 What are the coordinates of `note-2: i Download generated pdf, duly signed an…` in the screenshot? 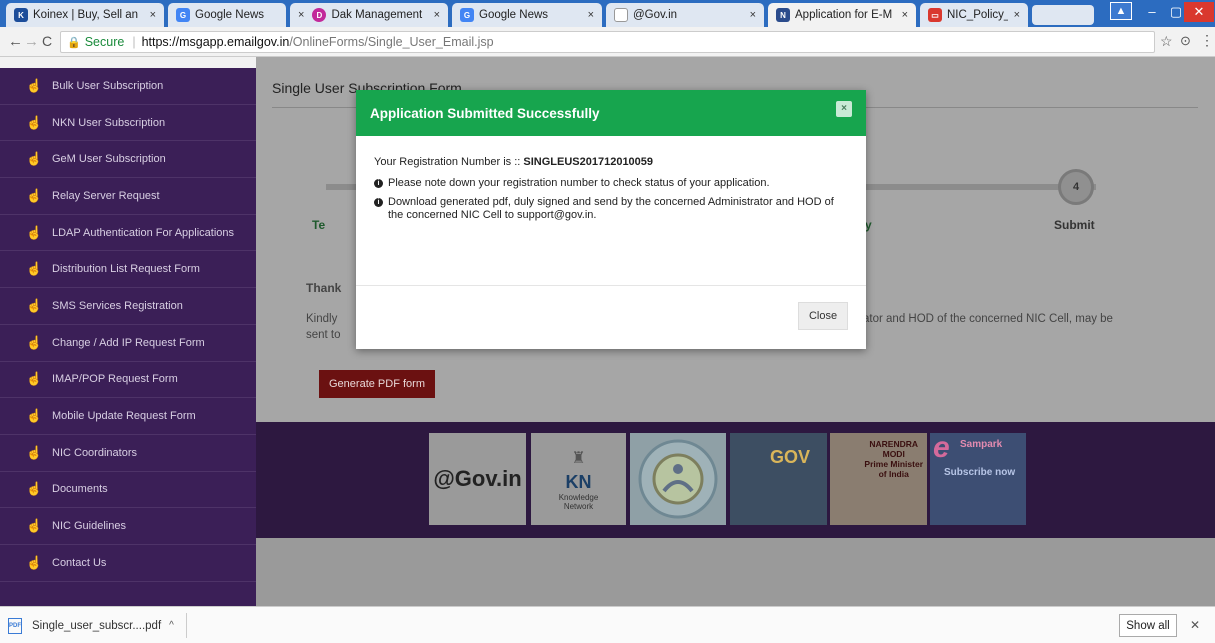 It's located at (611, 209).